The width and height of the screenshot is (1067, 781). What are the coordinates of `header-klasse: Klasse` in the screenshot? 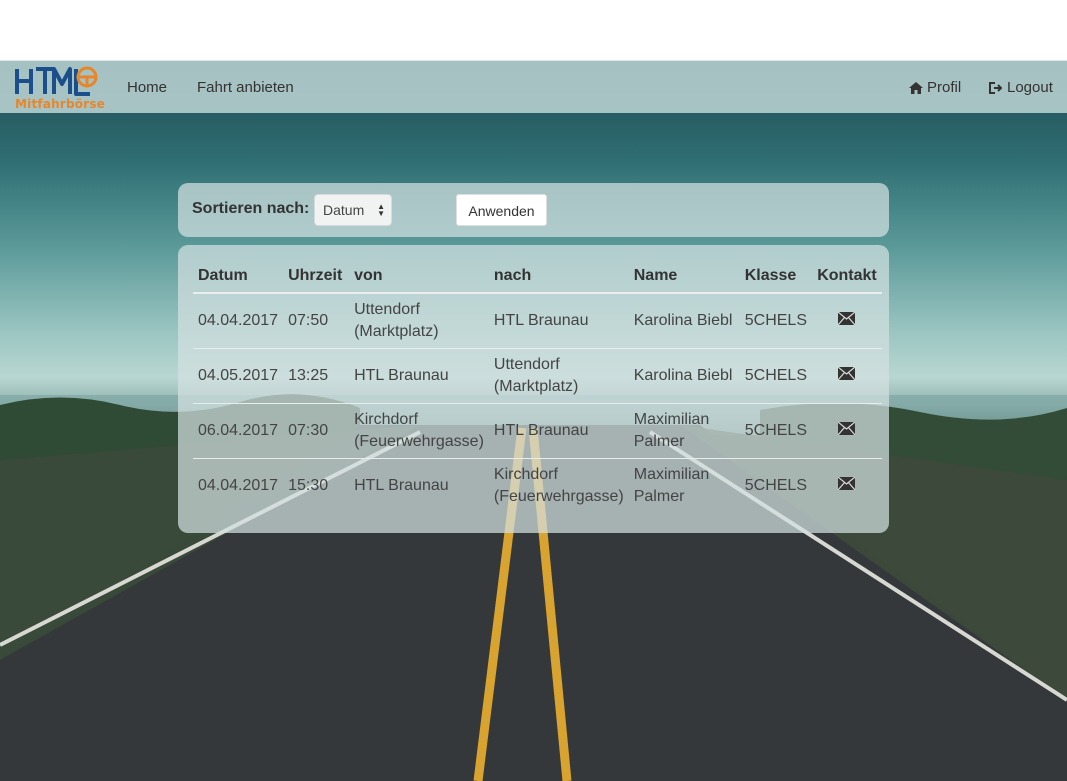 It's located at (775, 277).